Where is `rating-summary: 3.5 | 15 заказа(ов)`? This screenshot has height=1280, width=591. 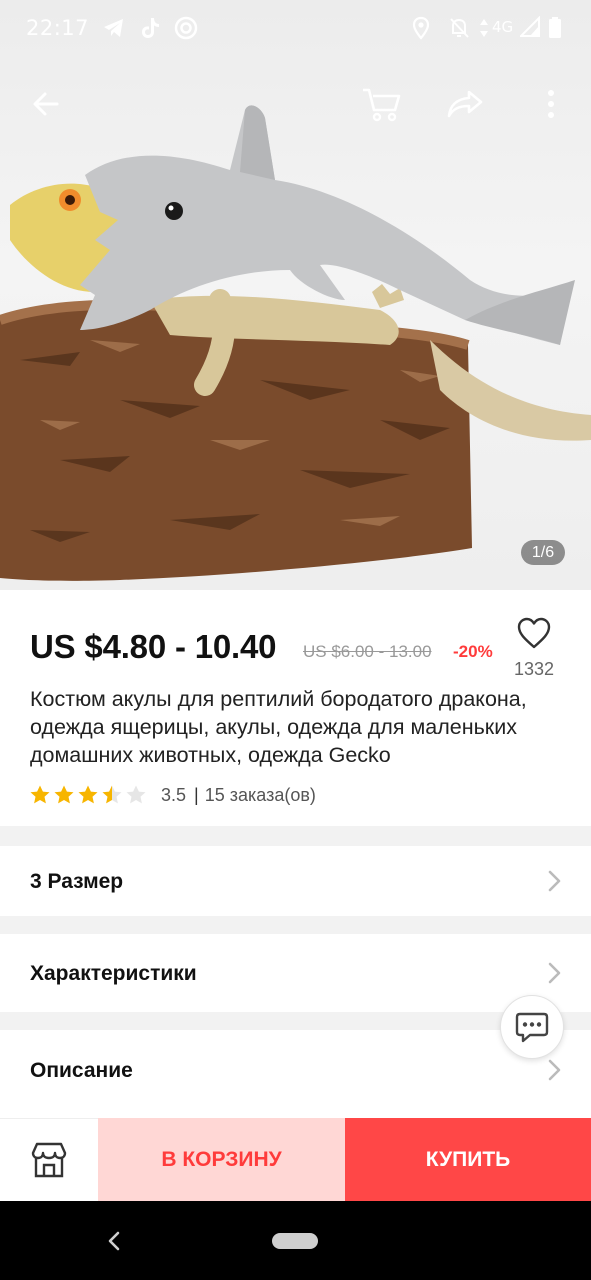
rating-summary: 3.5 | 15 заказа(ов) is located at coordinates (172, 795).